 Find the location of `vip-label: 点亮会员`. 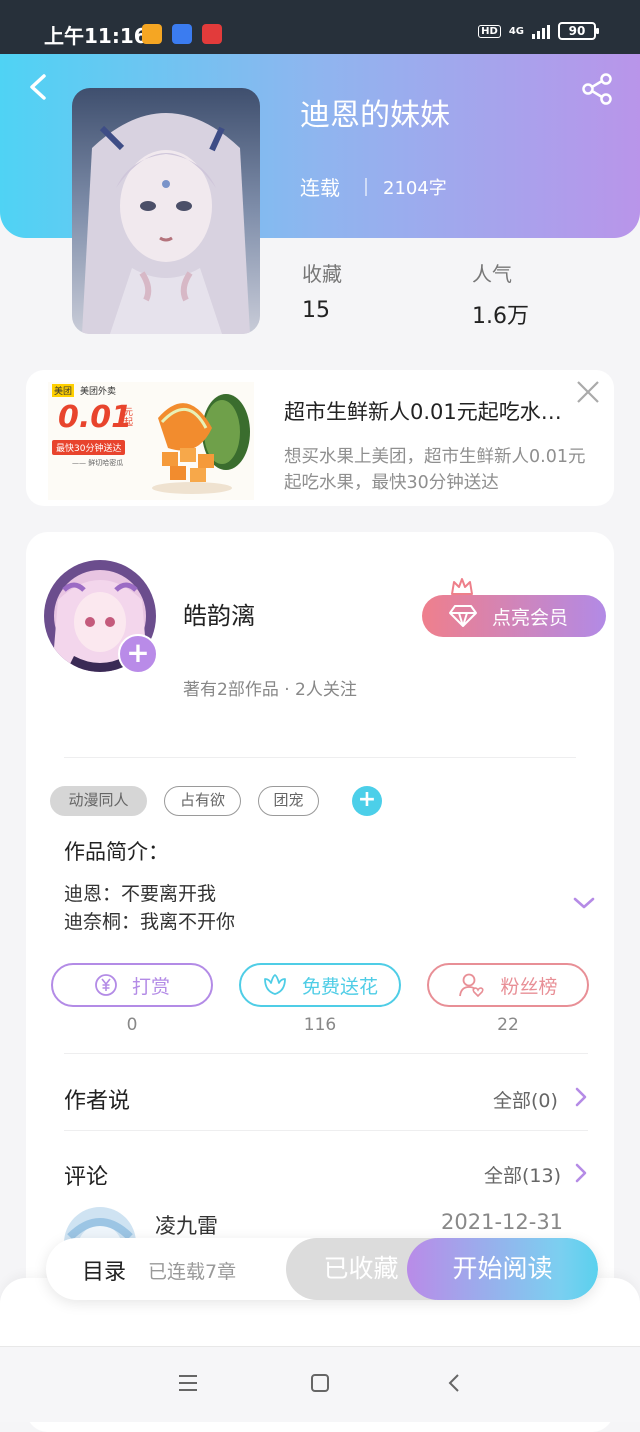

vip-label: 点亮会员 is located at coordinates (530, 617).